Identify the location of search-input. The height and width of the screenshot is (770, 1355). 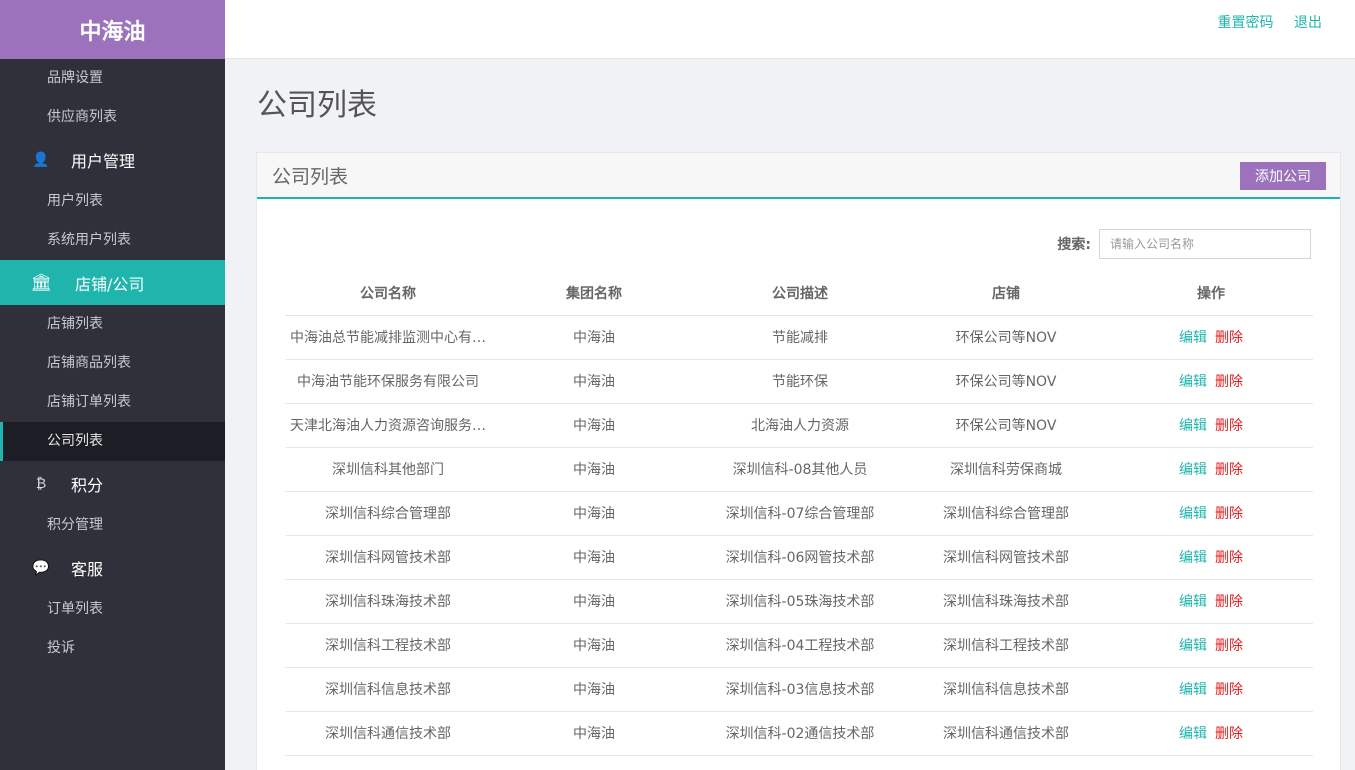
(1205, 244).